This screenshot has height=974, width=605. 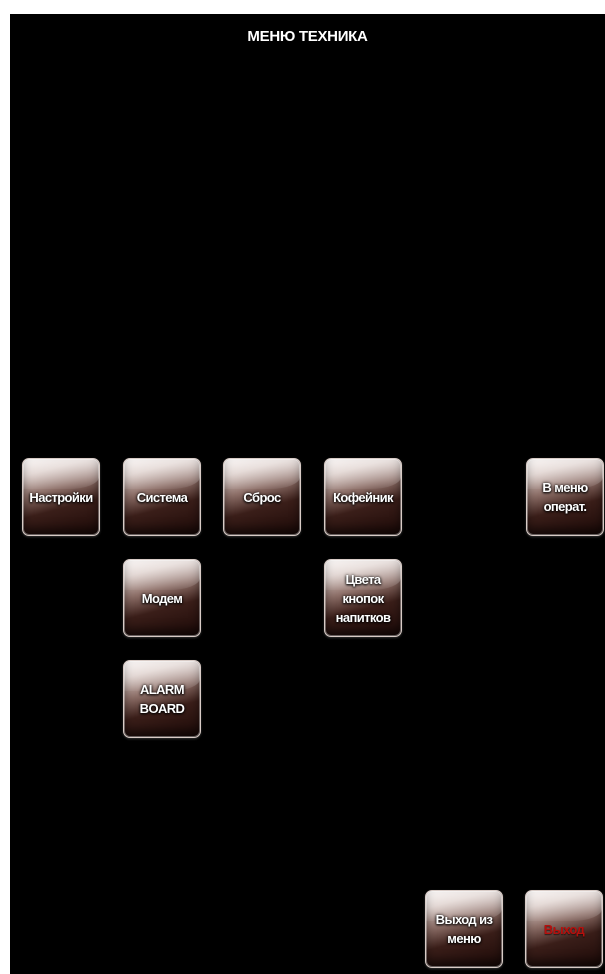 I want to click on system-button-label: Система, so click(x=162, y=497).